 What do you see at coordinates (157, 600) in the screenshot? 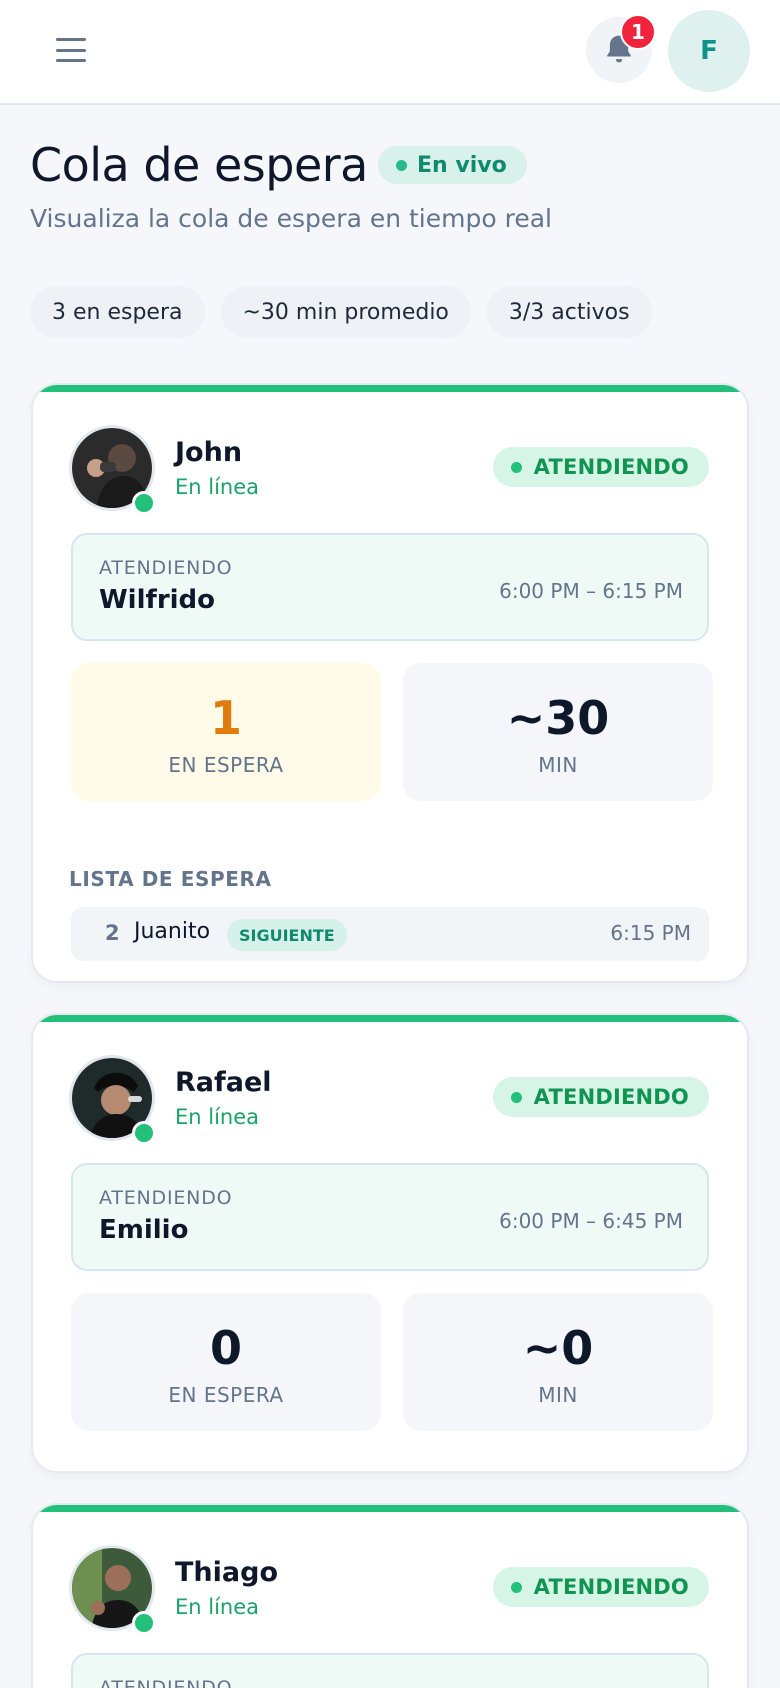
I see `current-client-name: Wilfrido` at bounding box center [157, 600].